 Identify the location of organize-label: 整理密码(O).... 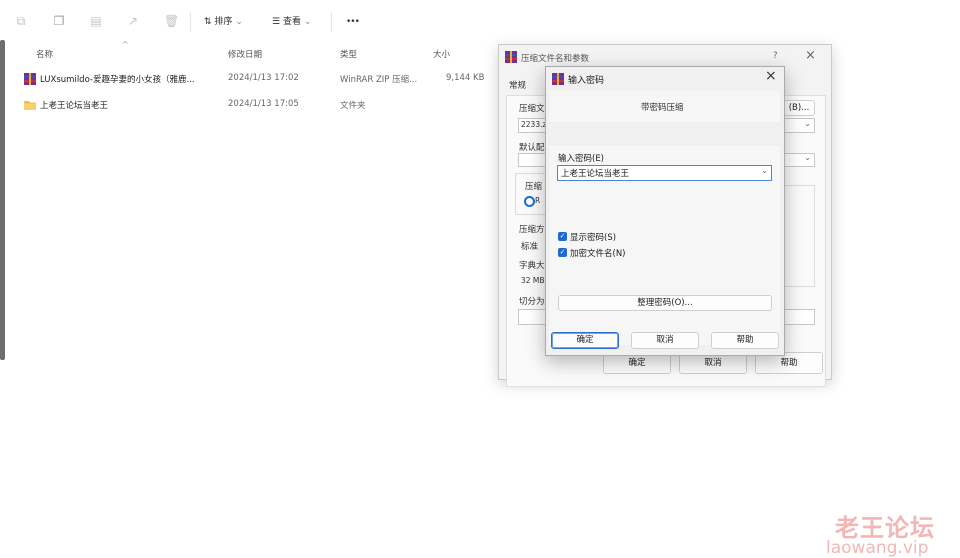
(665, 303).